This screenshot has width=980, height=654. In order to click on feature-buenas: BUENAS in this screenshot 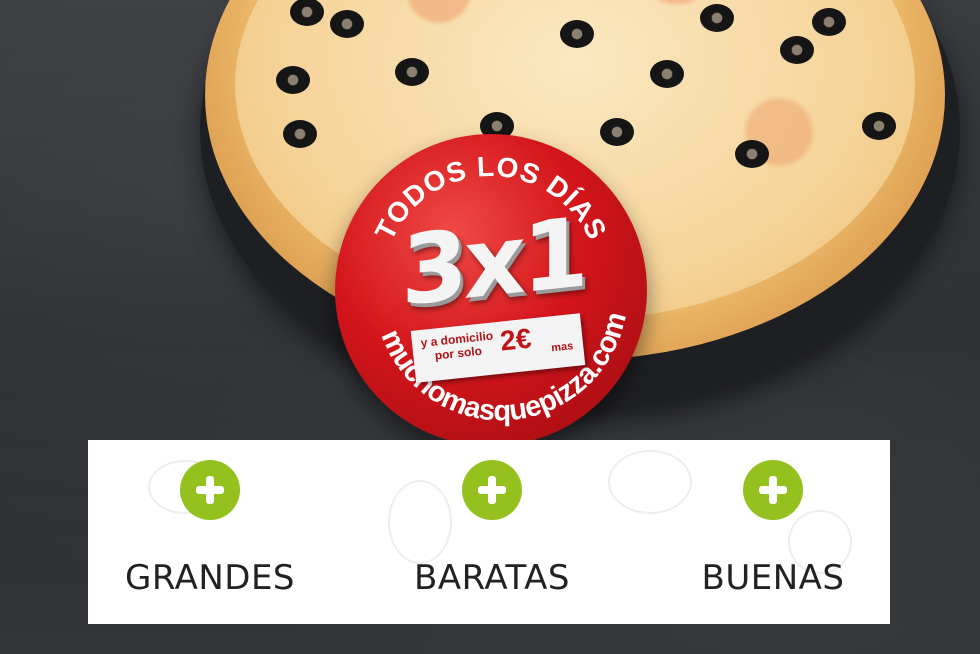, I will do `click(773, 532)`.